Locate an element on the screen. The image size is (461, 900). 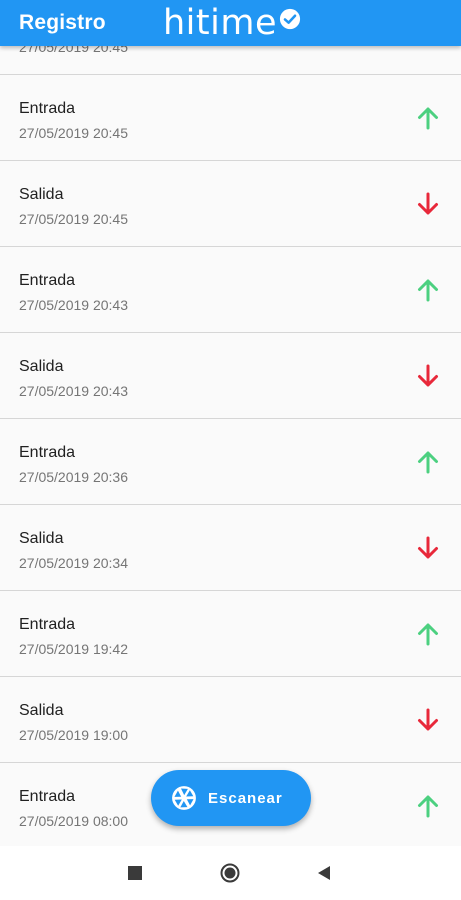
list-item: Salida 27/05/2019 20:45 is located at coordinates (230, 204).